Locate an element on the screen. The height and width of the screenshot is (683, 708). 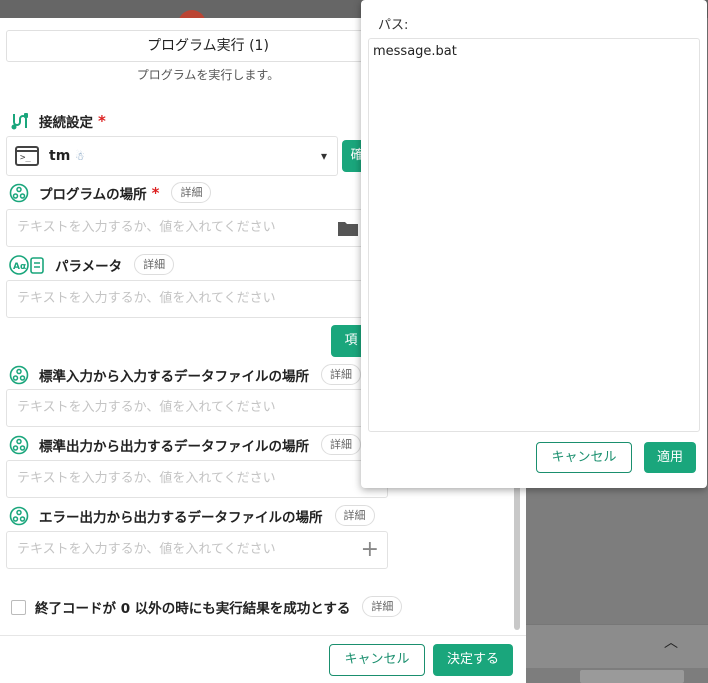
parameters-label-row: Aα パラメータ 詳細 is located at coordinates (92, 264).